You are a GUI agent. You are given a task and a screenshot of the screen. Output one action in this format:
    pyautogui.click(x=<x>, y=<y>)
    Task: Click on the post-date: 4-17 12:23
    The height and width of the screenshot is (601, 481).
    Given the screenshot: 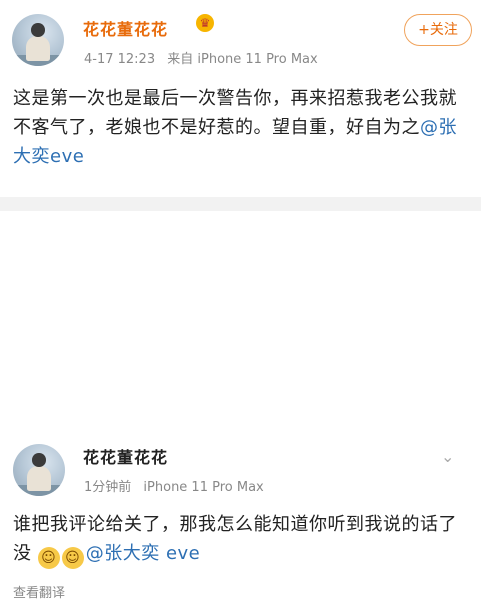 What is the action you would take?
    pyautogui.click(x=120, y=59)
    